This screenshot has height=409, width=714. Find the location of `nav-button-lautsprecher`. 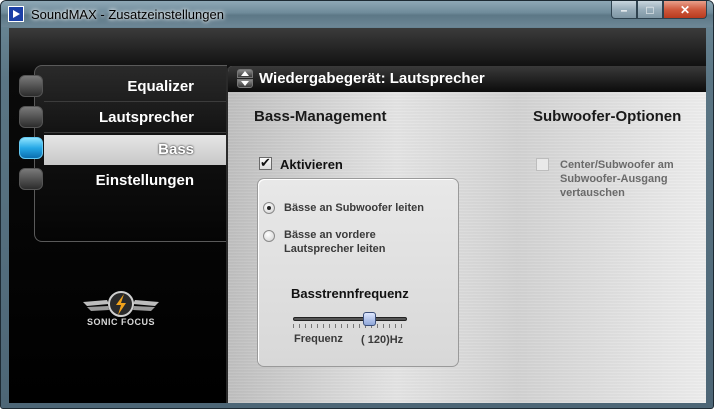

nav-button-lautsprecher is located at coordinates (31, 117).